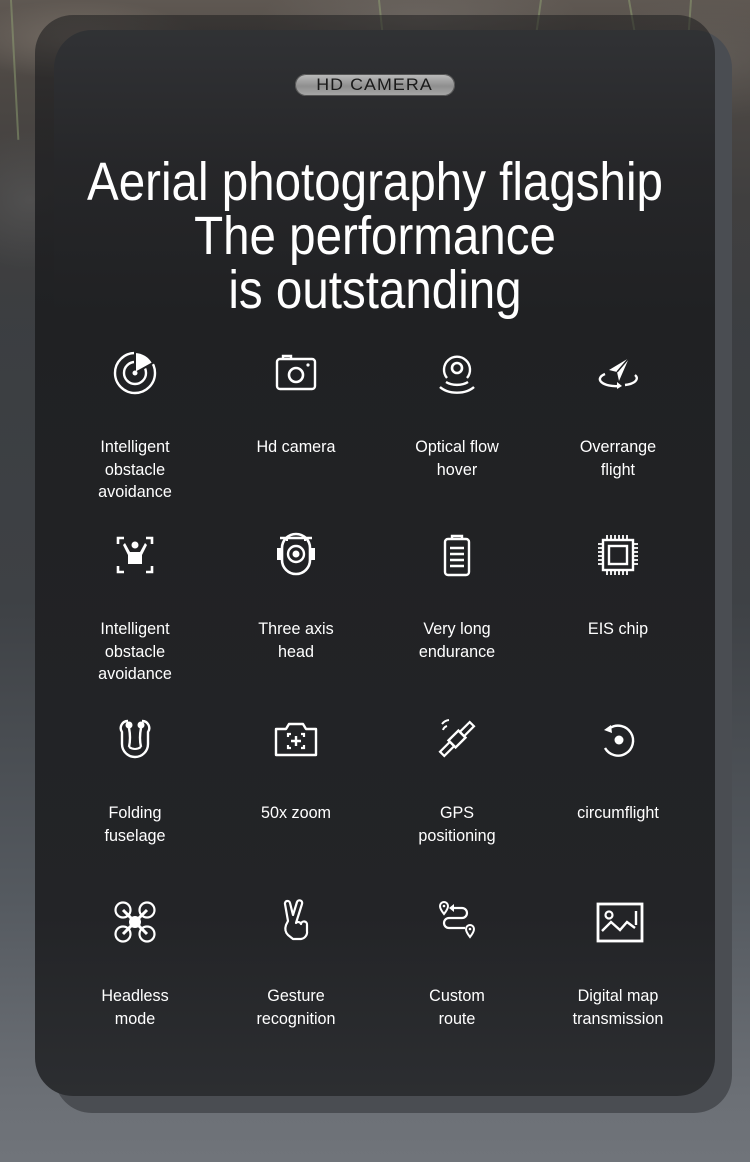  Describe the element at coordinates (457, 1007) in the screenshot. I see `feature-label: Custom route` at that location.